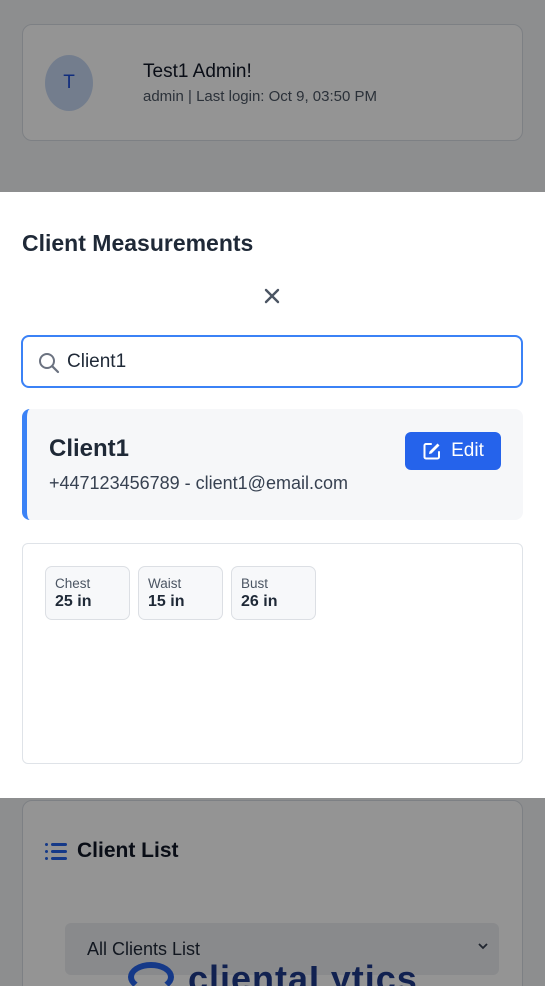  Describe the element at coordinates (49, 363) in the screenshot. I see `search-icon` at that location.